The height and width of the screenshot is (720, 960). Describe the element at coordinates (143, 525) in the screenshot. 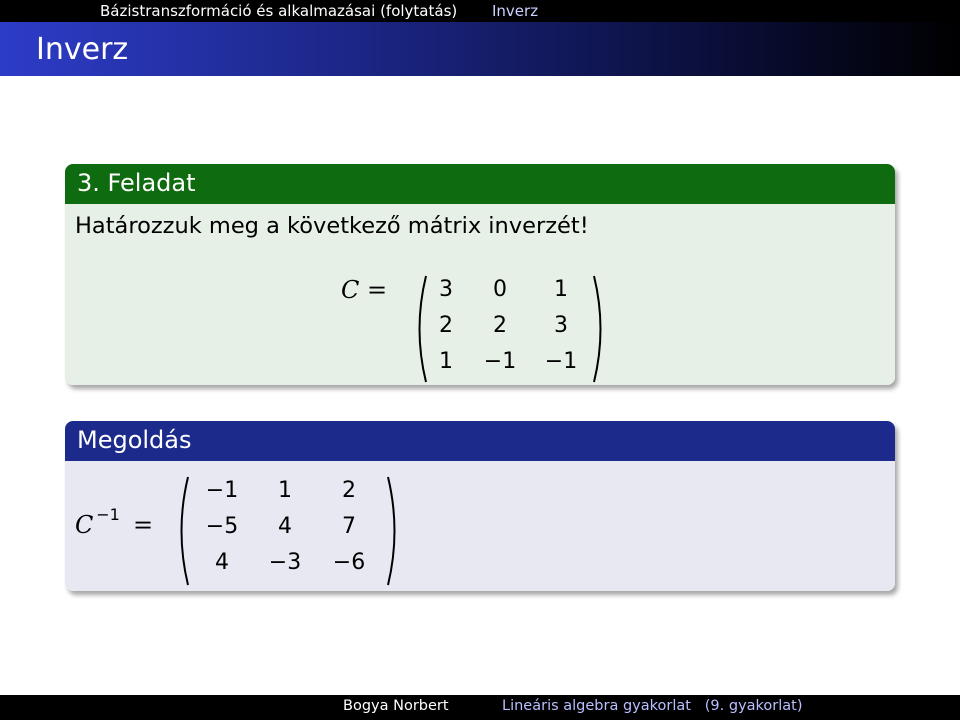

I see `inverse-equals: =` at that location.